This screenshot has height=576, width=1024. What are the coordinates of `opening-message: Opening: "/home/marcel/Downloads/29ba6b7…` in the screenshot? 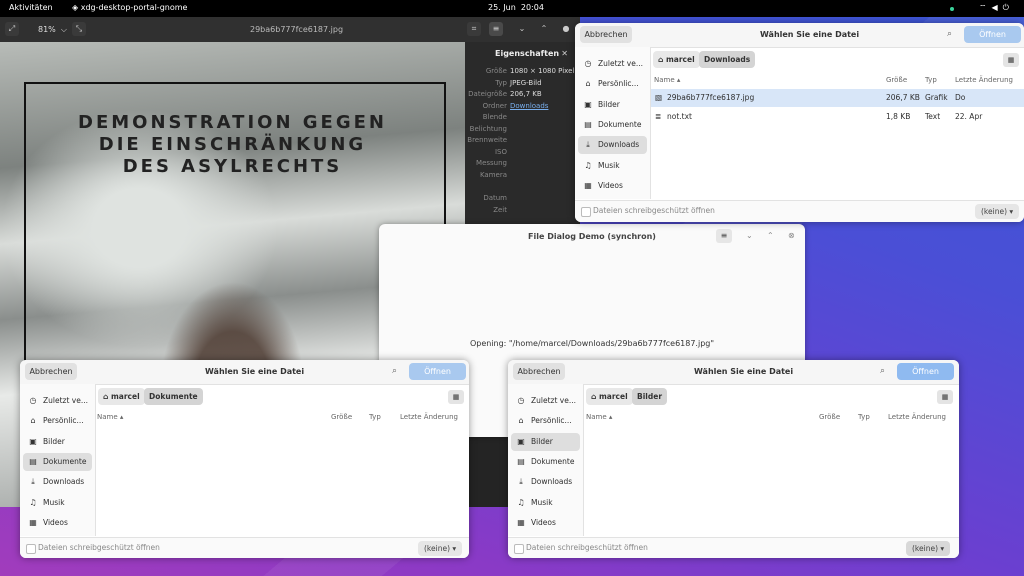 It's located at (592, 343).